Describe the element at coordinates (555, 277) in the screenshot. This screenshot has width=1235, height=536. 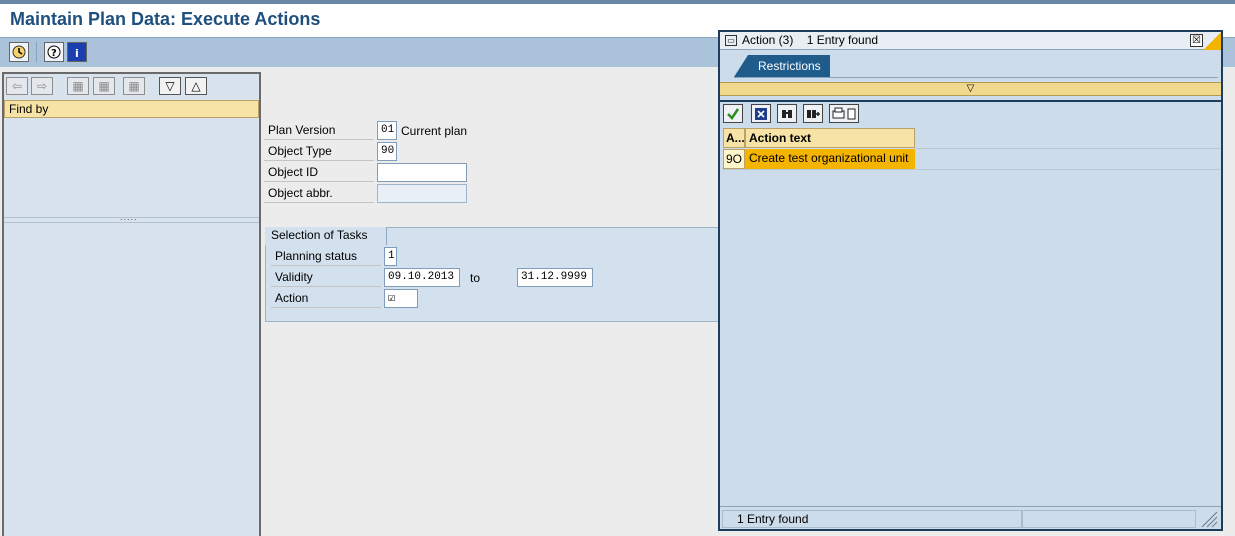
I see `validity-to-field: 31.12.9999` at that location.